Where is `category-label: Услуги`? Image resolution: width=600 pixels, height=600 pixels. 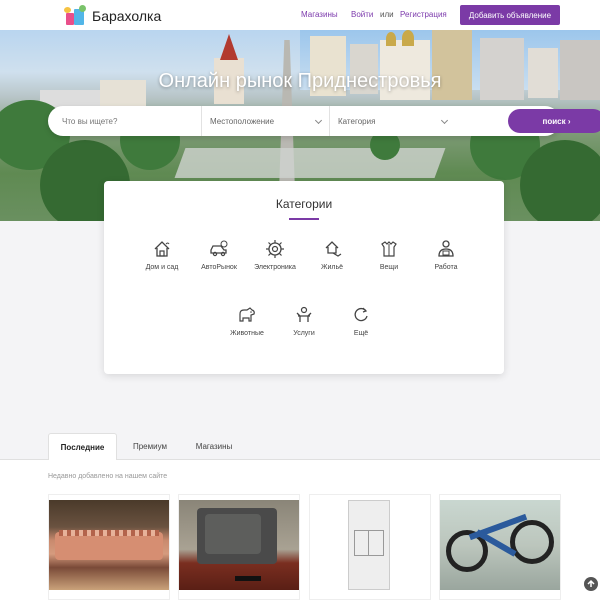 category-label: Услуги is located at coordinates (304, 333).